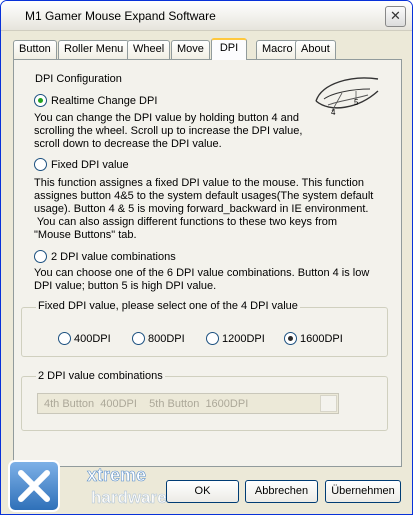  Describe the element at coordinates (94, 49) in the screenshot. I see `tab-roller-menu: Roller Menu` at that location.